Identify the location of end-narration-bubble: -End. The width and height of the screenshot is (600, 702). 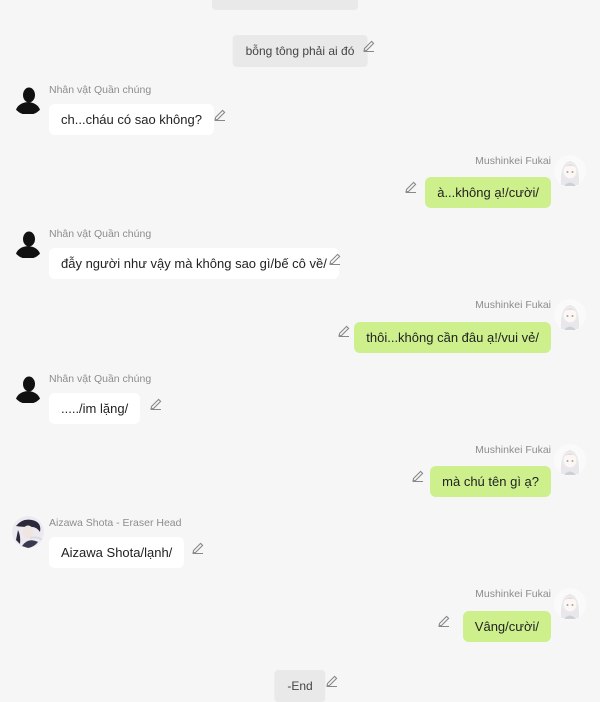
(300, 686).